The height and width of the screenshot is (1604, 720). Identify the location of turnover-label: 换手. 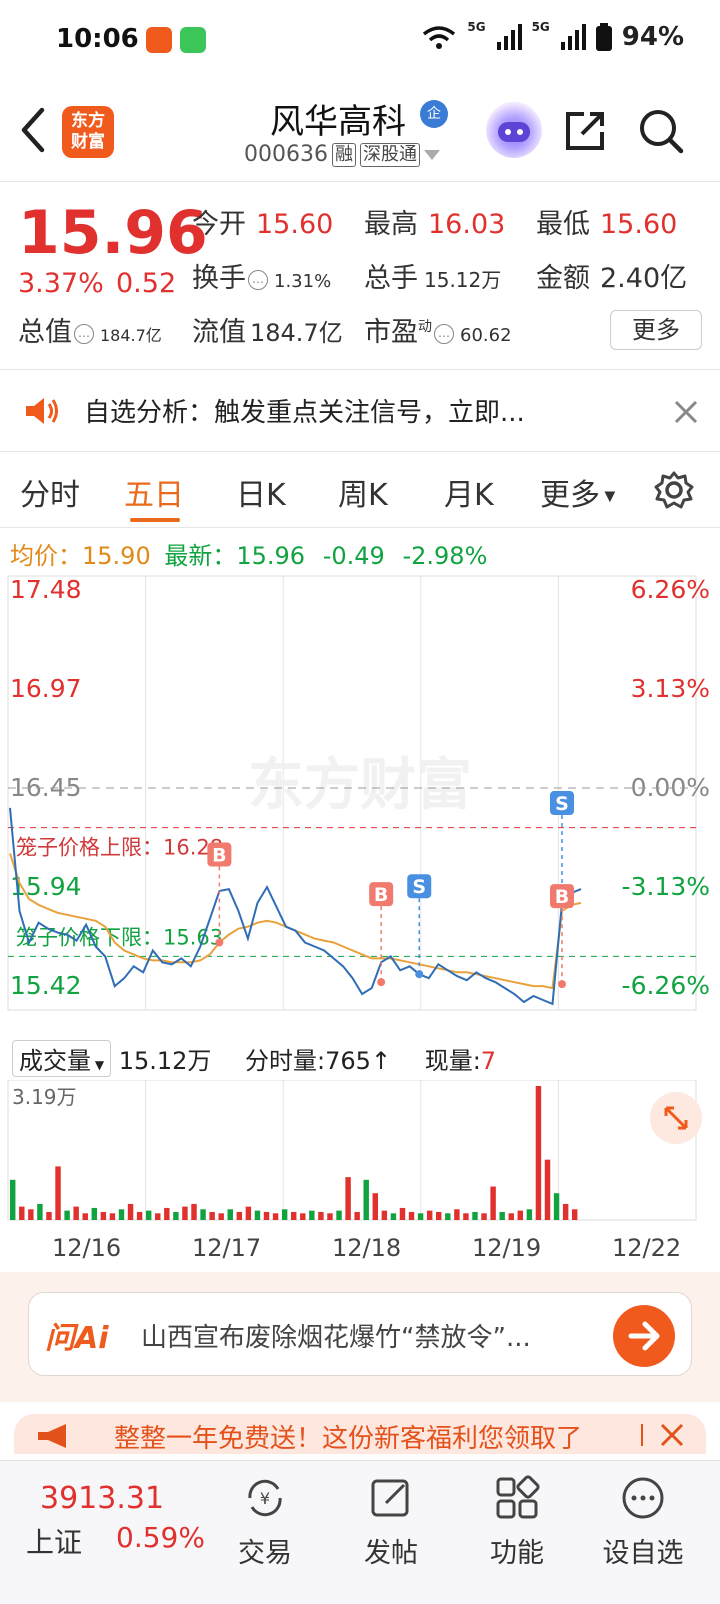
(219, 278).